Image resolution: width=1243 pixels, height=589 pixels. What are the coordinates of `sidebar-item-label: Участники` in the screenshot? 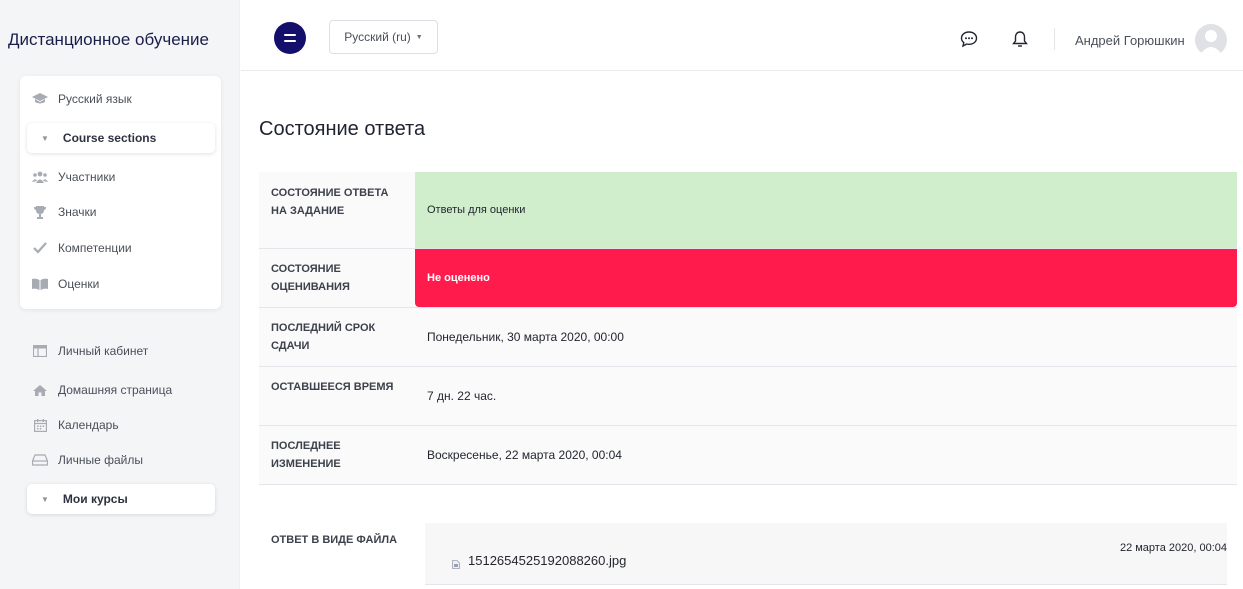 It's located at (87, 177).